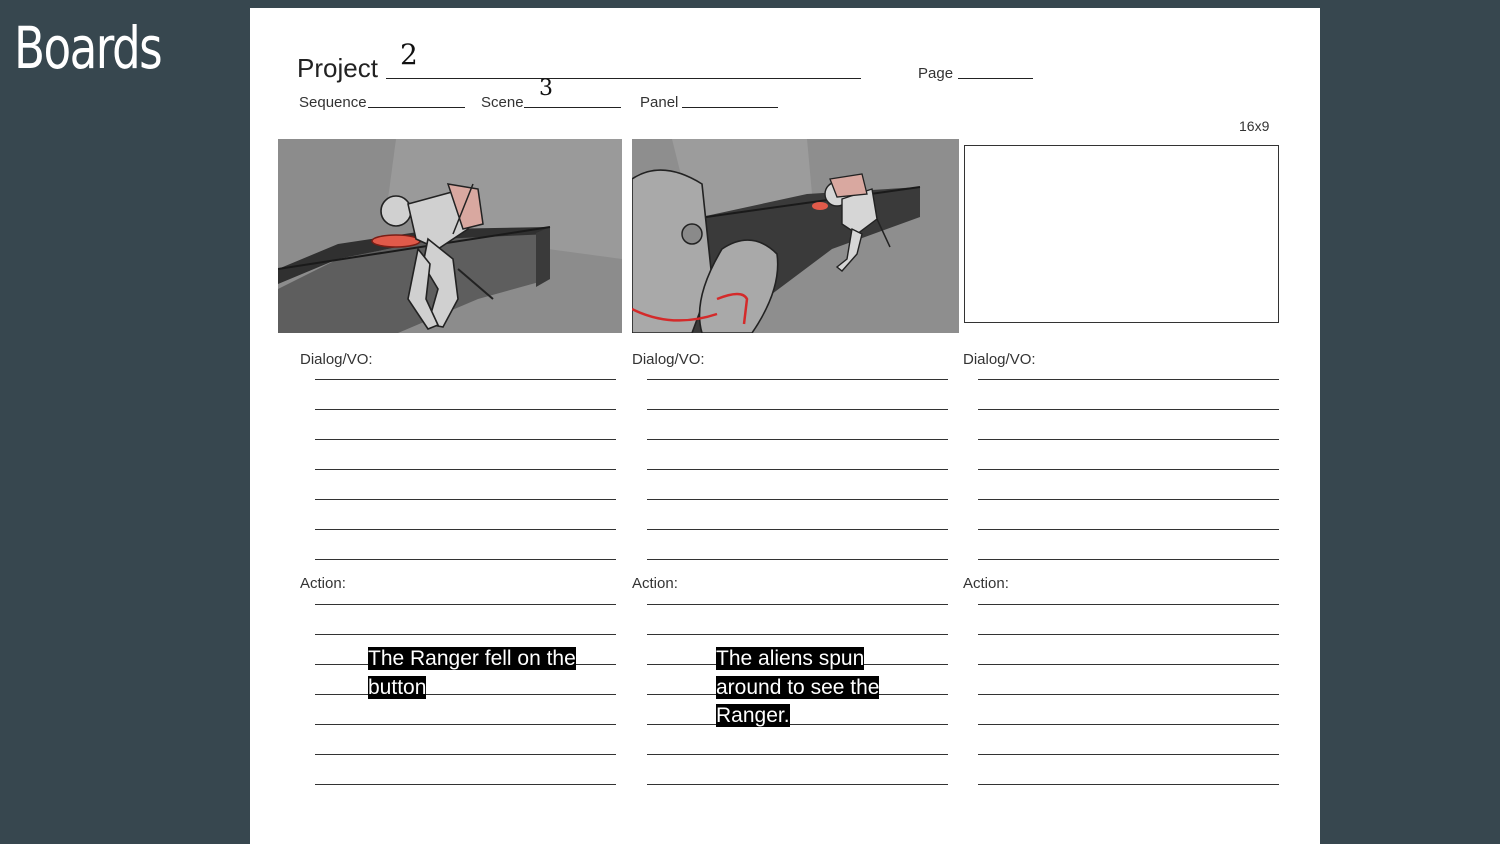 This screenshot has width=1500, height=844. Describe the element at coordinates (323, 583) in the screenshot. I see `action-label-1: Action:` at that location.